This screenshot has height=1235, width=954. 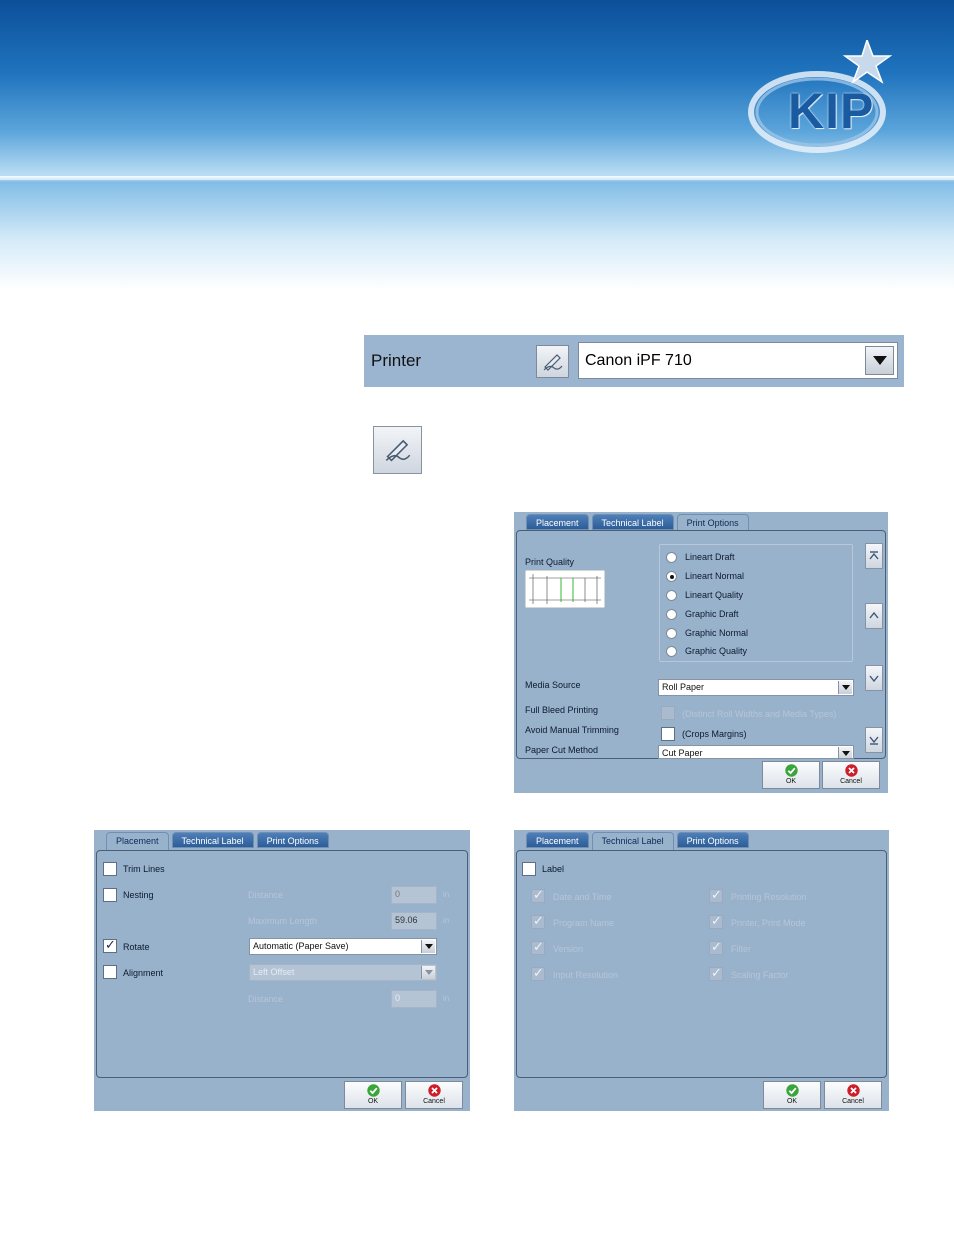 What do you see at coordinates (572, 730) in the screenshot?
I see `avoid-trim-label: Avoid Manual Trimming` at bounding box center [572, 730].